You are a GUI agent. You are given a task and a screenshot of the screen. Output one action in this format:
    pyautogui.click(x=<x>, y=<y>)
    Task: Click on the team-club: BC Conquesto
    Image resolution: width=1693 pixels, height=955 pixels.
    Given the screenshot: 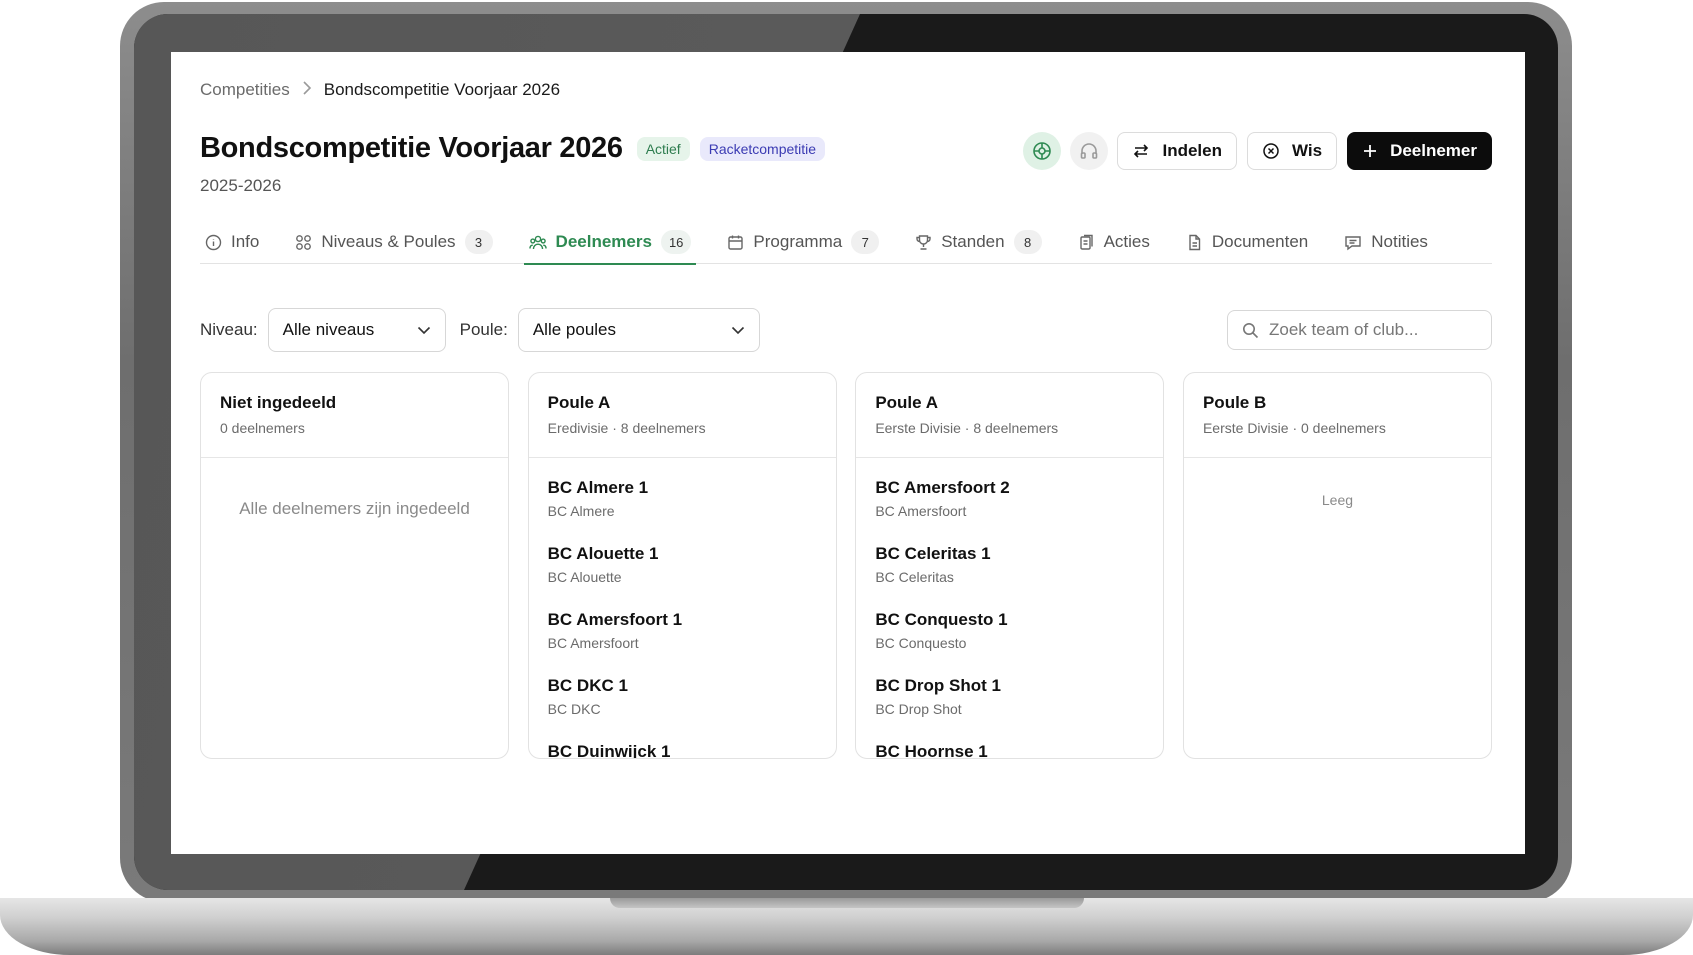 What is the action you would take?
    pyautogui.click(x=921, y=643)
    